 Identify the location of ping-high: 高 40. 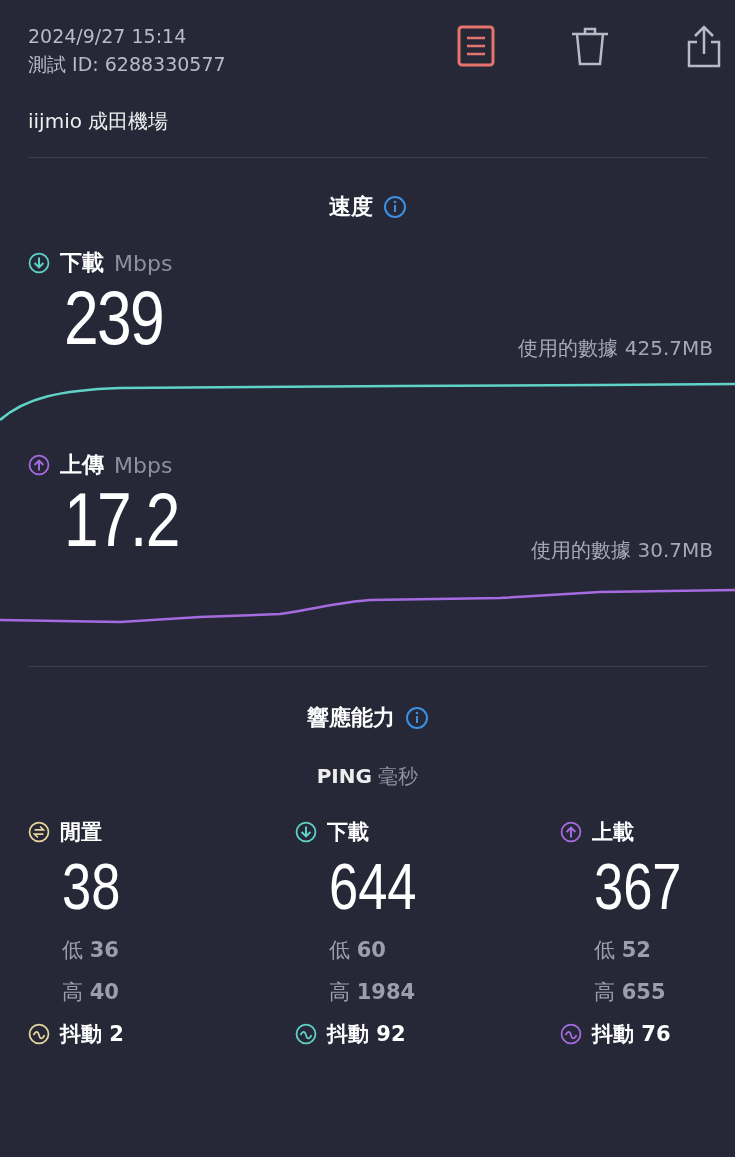
(91, 992).